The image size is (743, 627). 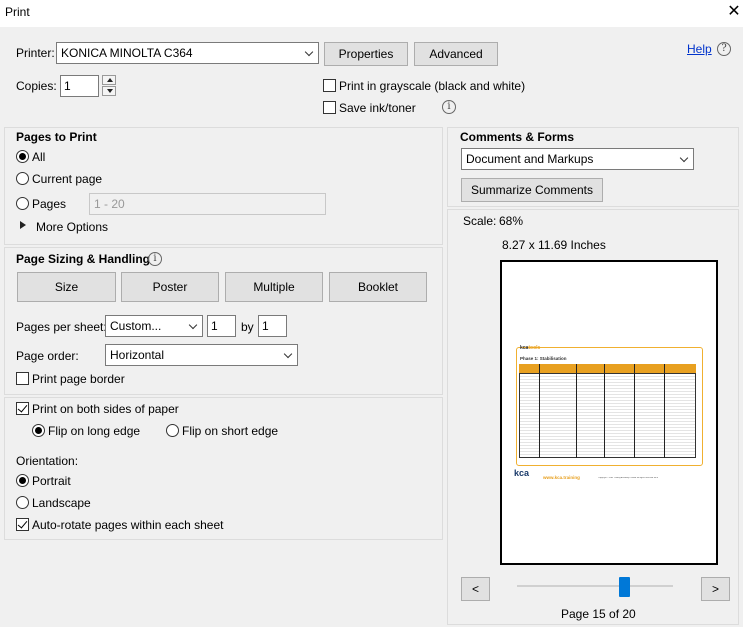 What do you see at coordinates (51, 481) in the screenshot?
I see `portrait-label: Portrait` at bounding box center [51, 481].